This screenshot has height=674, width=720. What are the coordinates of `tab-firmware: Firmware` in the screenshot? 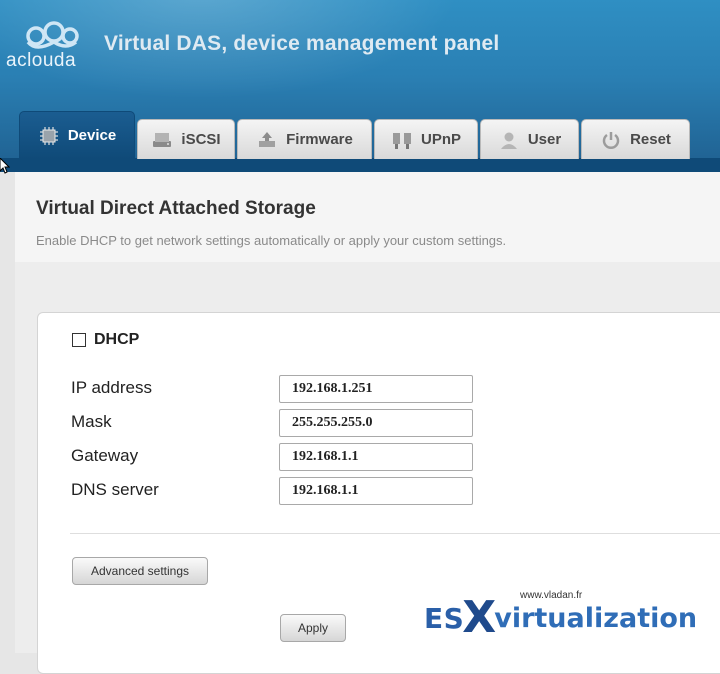 It's located at (304, 139).